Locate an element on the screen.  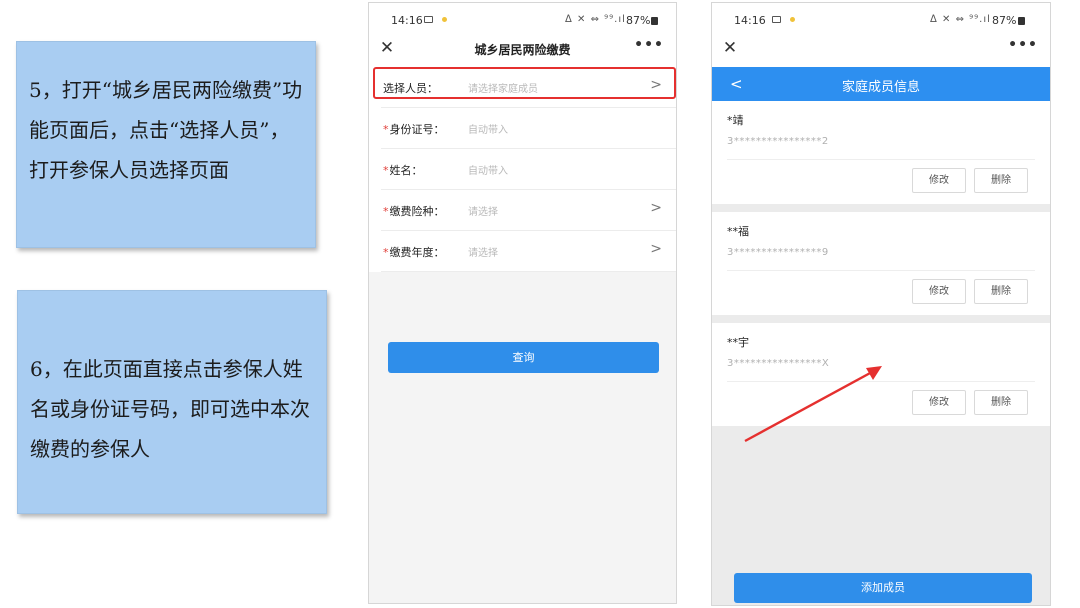
id-number-value: 自动带入 is located at coordinates (488, 130).